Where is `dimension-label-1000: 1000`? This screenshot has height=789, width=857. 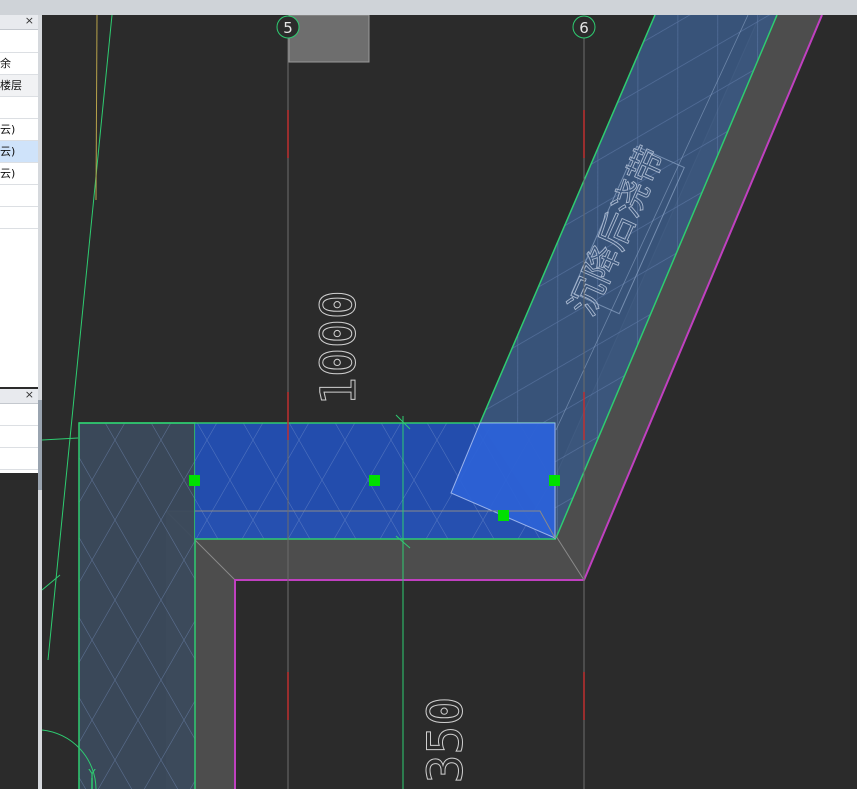
dimension-label-1000: 1000 is located at coordinates (339, 348).